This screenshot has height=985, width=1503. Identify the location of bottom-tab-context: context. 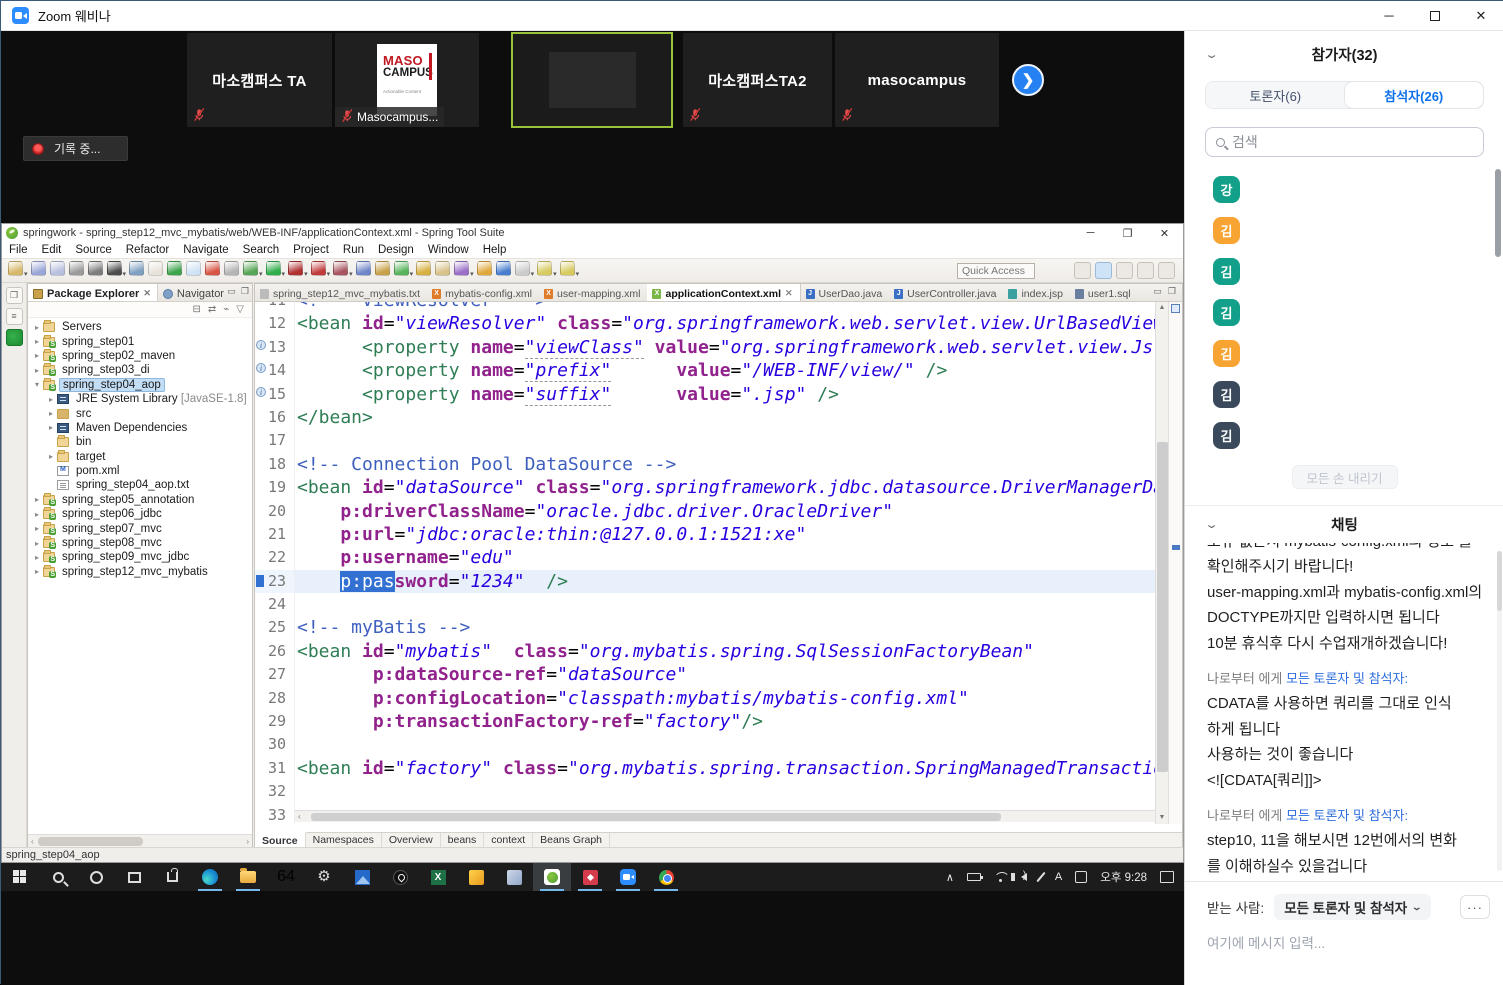
(509, 840).